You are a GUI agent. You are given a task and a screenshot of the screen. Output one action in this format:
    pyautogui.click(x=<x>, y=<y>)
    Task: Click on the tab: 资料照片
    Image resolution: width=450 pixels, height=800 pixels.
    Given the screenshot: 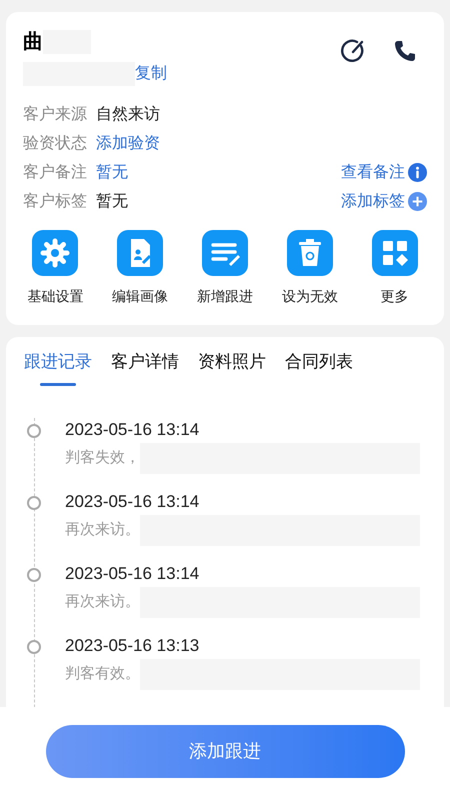 What is the action you would take?
    pyautogui.click(x=232, y=361)
    